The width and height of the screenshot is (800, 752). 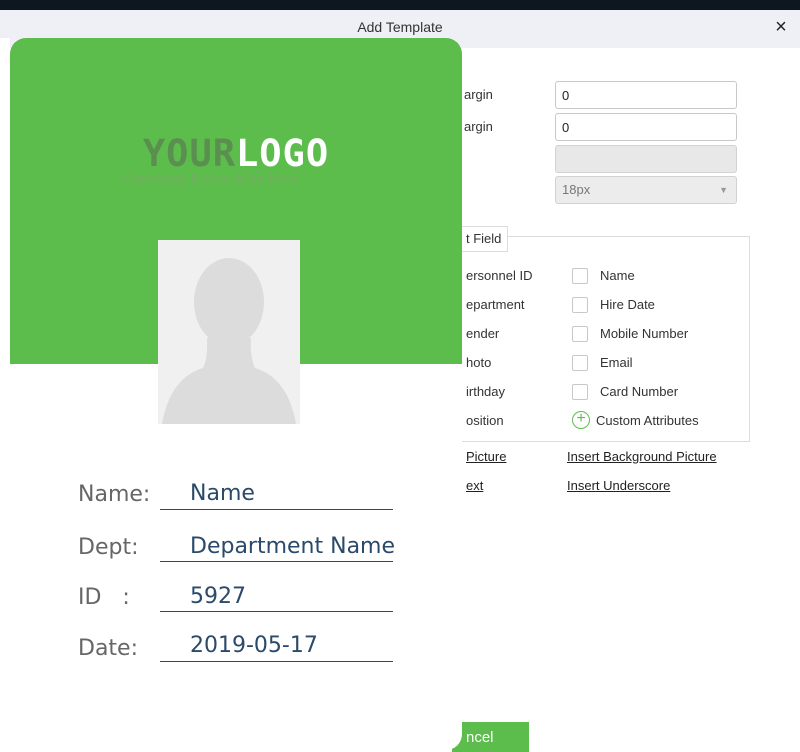 What do you see at coordinates (646, 159) in the screenshot?
I see `font-input` at bounding box center [646, 159].